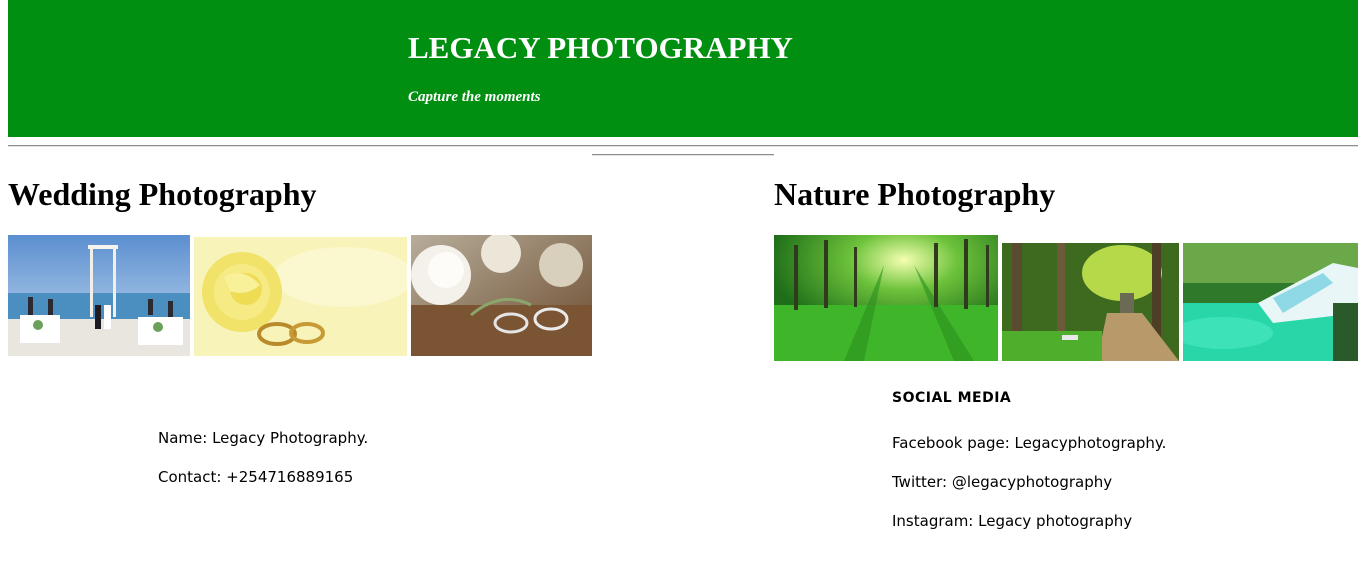 The width and height of the screenshot is (1363, 564). Describe the element at coordinates (300, 296) in the screenshot. I see `yellow-rose-rings-photo` at that location.